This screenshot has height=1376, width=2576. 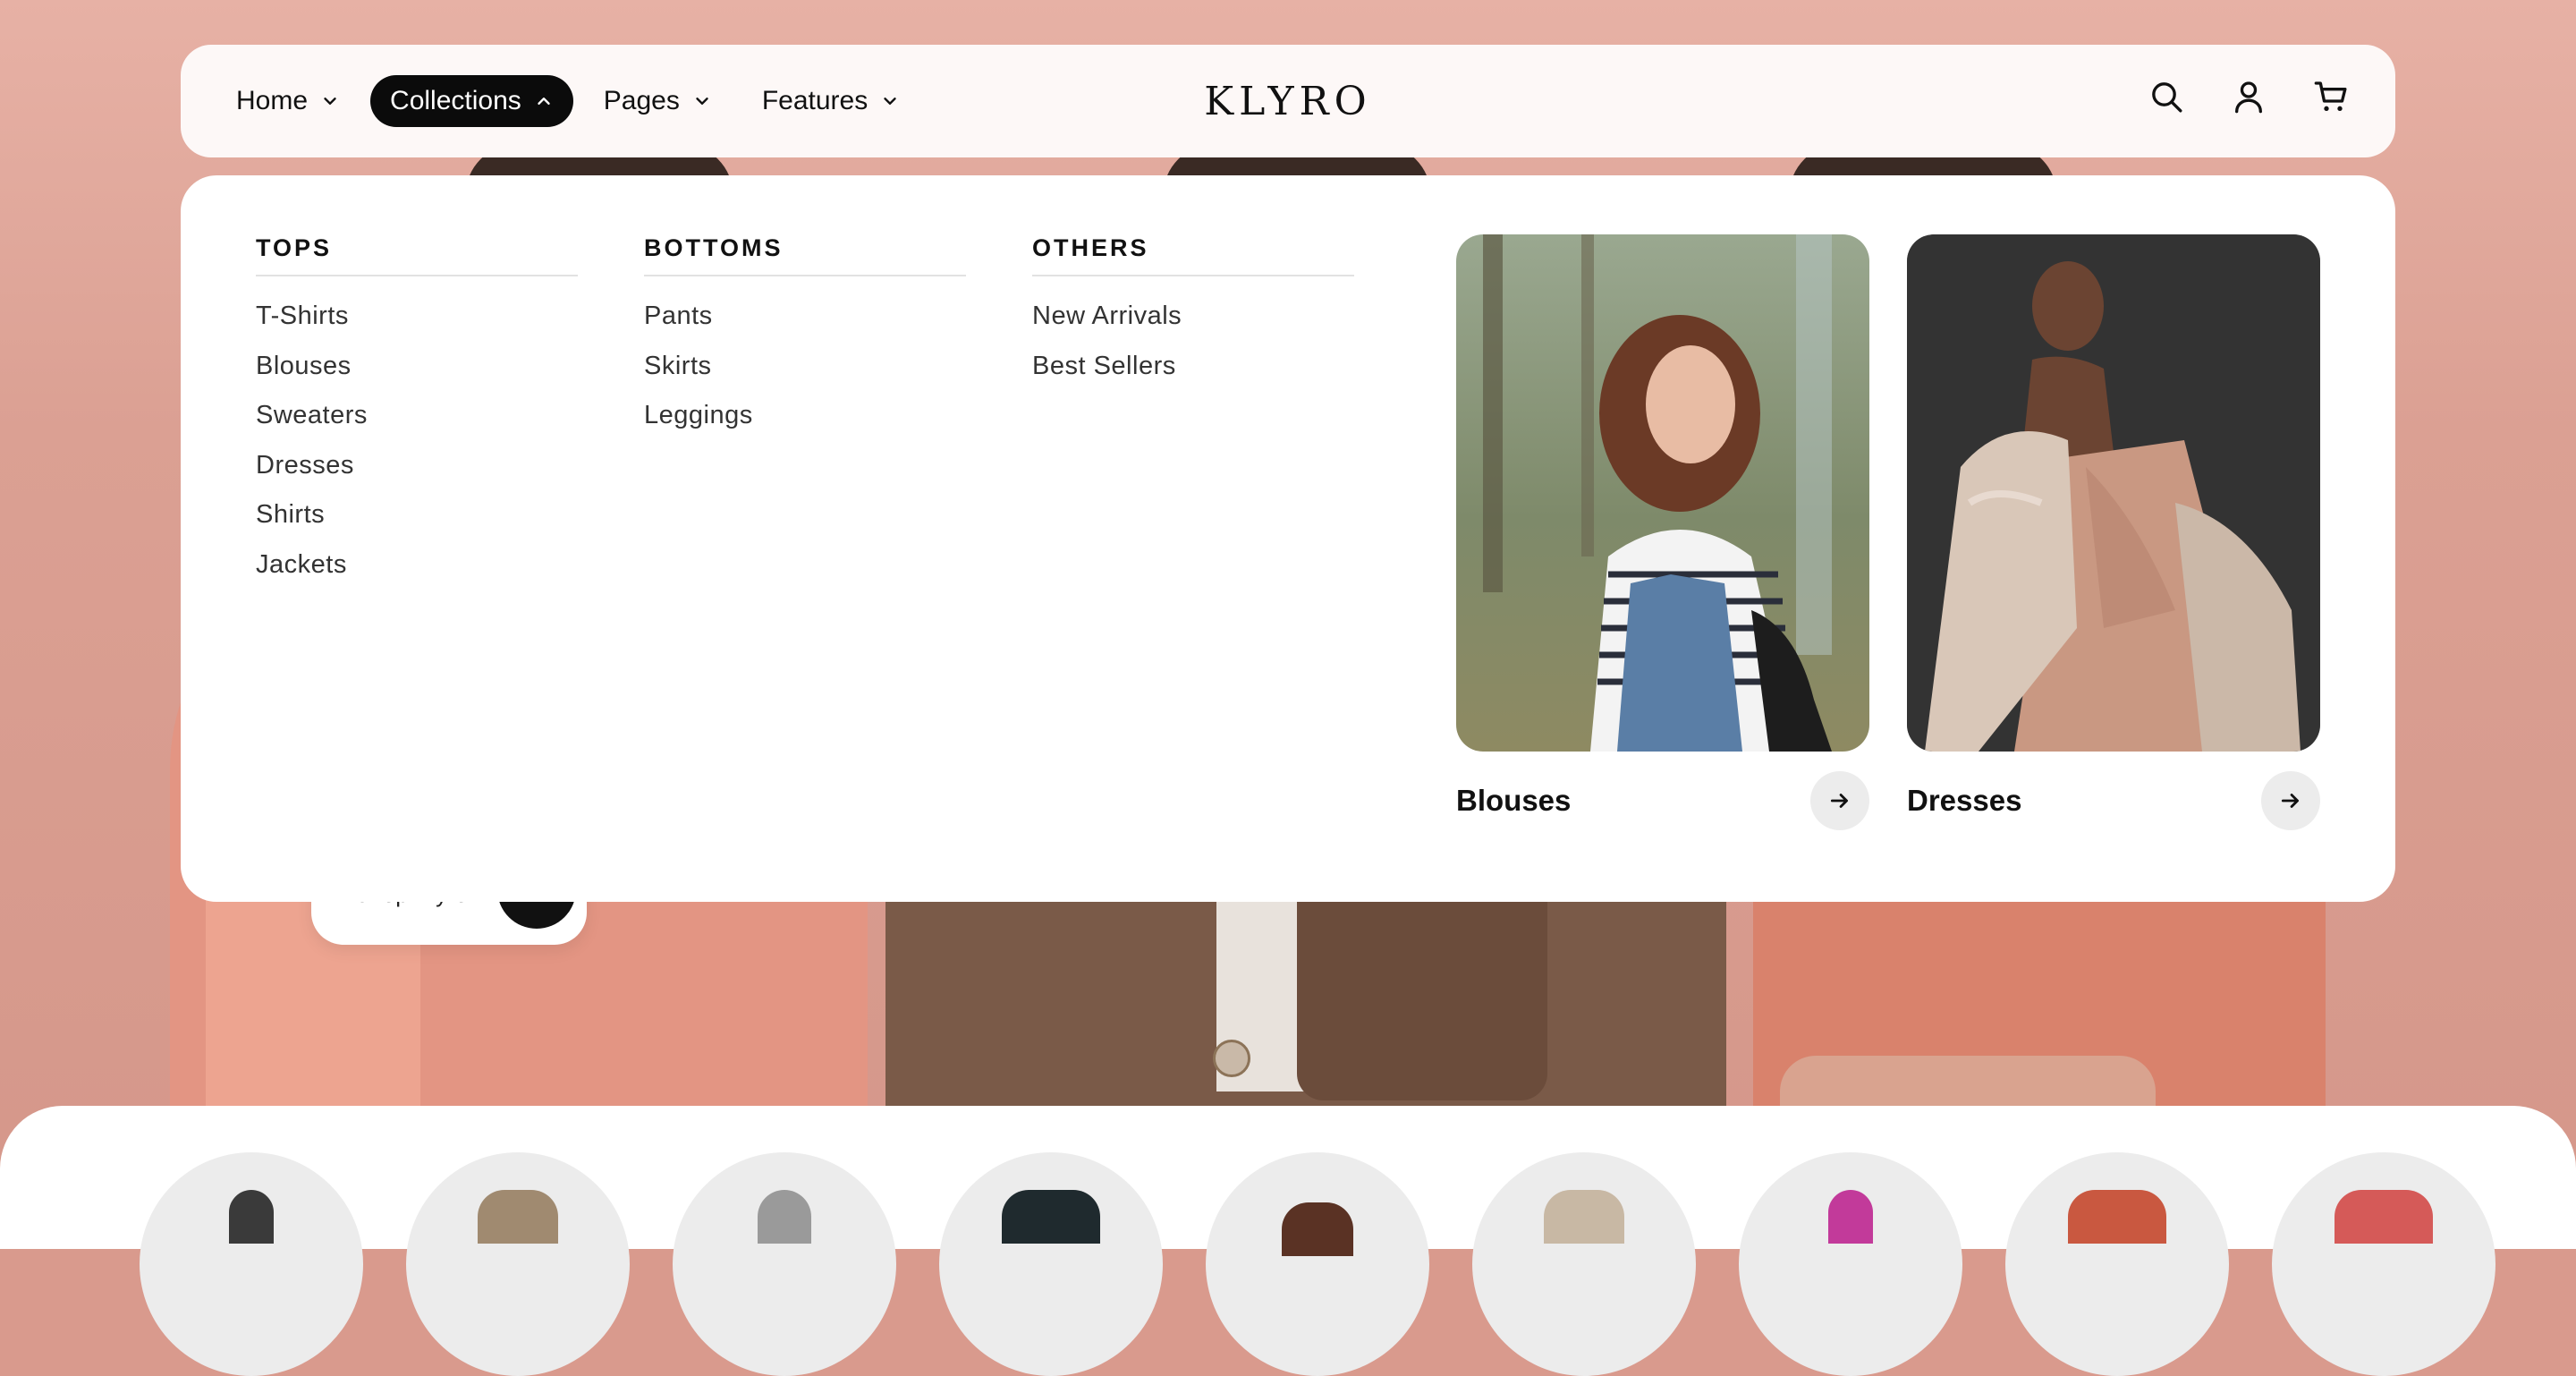 I want to click on account-icon, so click(x=2248, y=97).